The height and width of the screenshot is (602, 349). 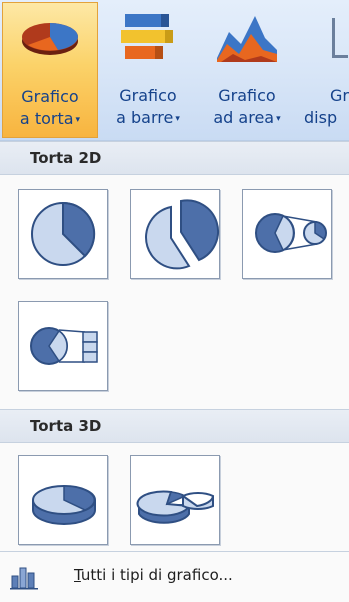 I want to click on pie-of-pie-icon, so click(x=291, y=233).